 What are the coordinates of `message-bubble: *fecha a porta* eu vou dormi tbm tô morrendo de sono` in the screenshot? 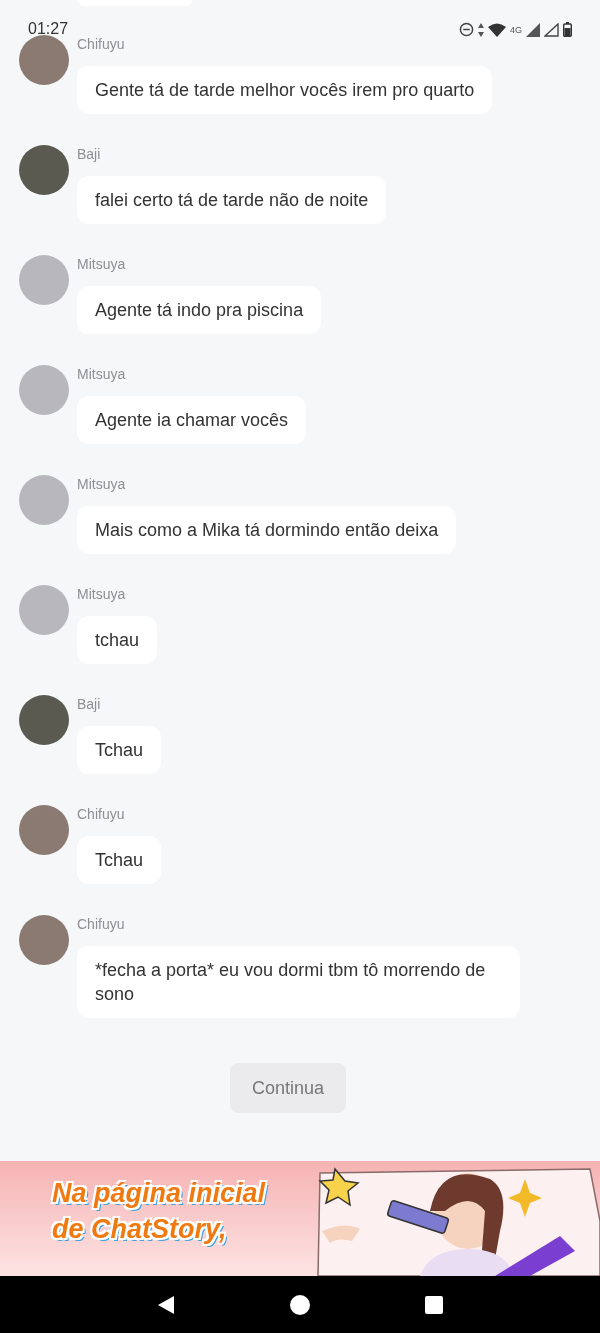 It's located at (298, 982).